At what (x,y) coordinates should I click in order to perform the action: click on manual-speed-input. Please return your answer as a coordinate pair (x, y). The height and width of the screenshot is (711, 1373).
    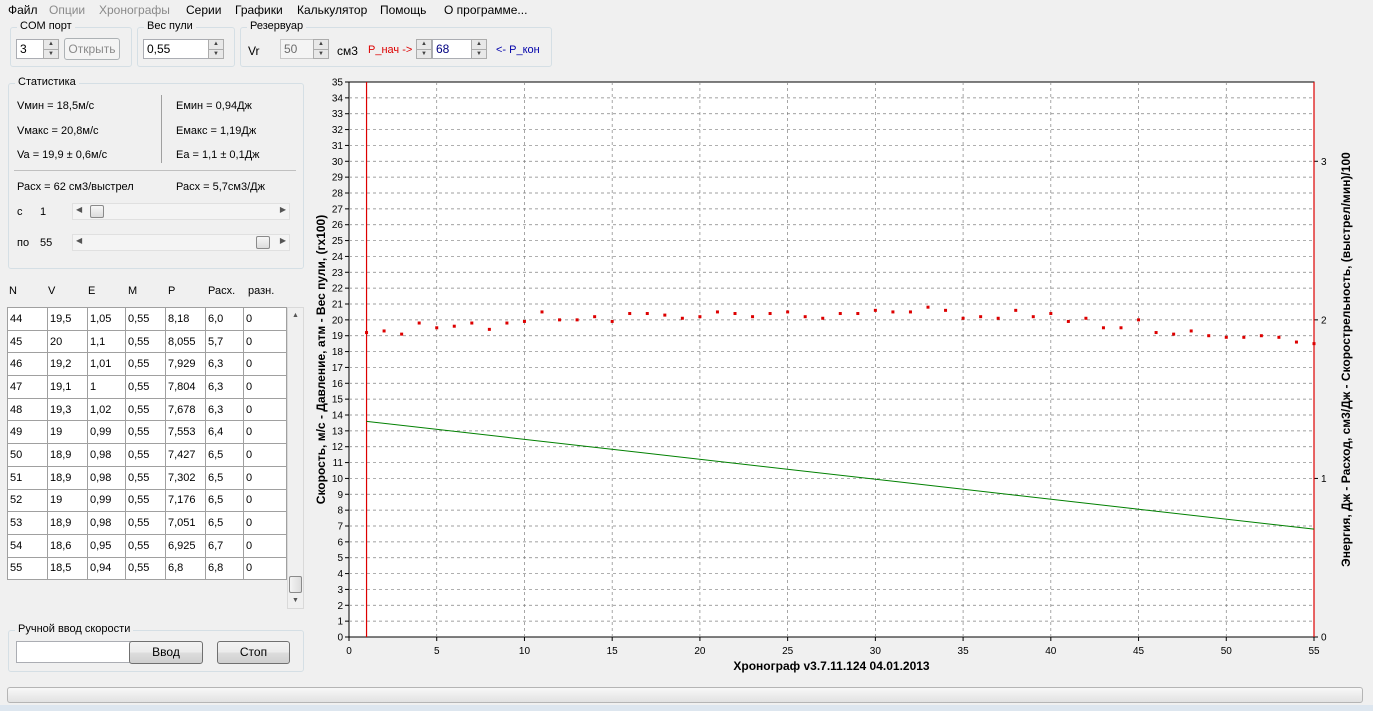
    Looking at the image, I should click on (78, 652).